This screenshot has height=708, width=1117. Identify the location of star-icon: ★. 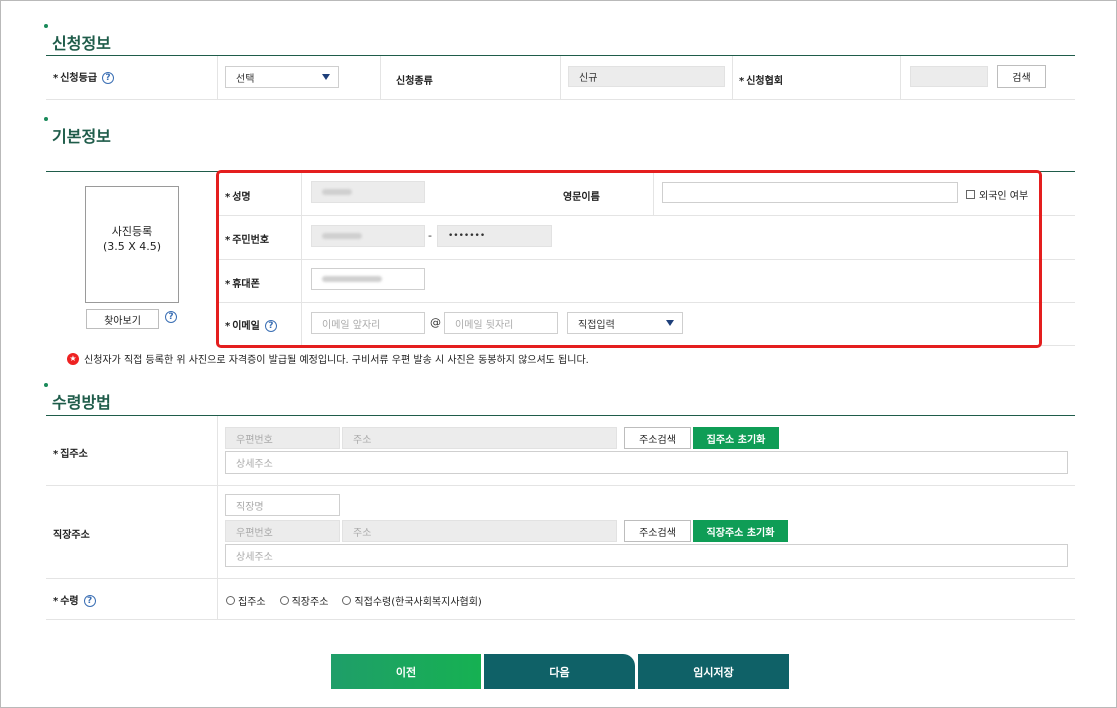
(73, 358).